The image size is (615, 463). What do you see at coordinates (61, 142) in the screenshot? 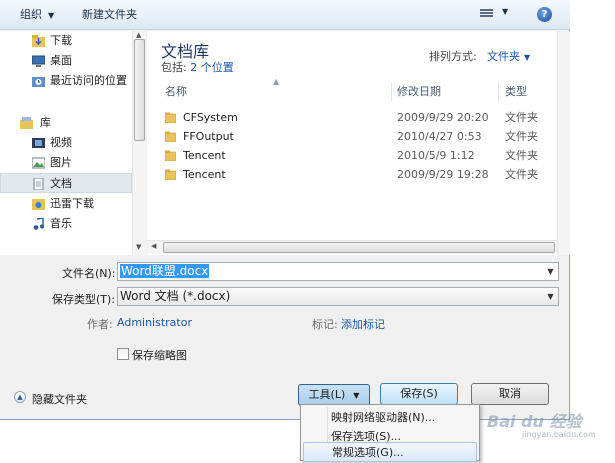
I see `nav-label: 视频` at bounding box center [61, 142].